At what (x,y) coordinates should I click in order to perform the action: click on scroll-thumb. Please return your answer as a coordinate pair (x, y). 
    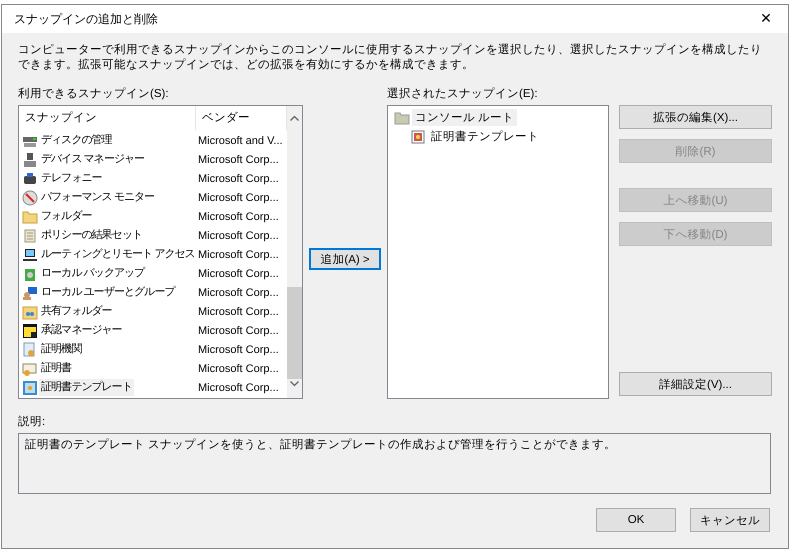
    Looking at the image, I should click on (294, 333).